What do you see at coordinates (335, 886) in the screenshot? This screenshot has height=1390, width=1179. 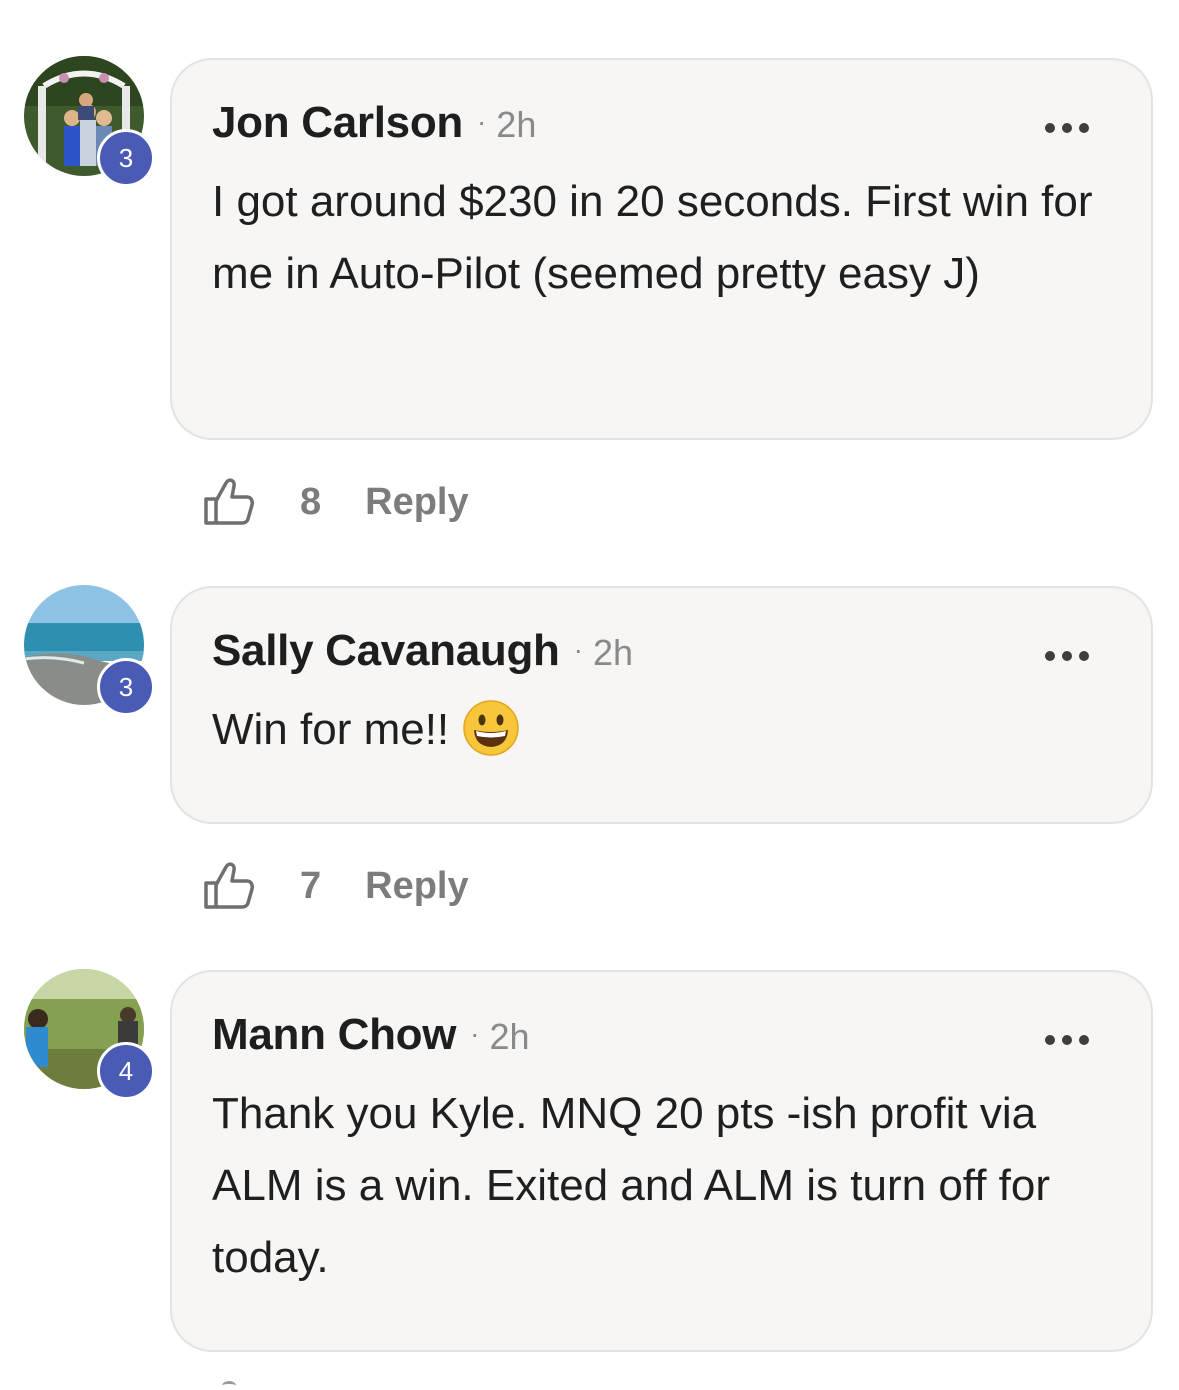 I see `comment-actions: 7 Reply` at bounding box center [335, 886].